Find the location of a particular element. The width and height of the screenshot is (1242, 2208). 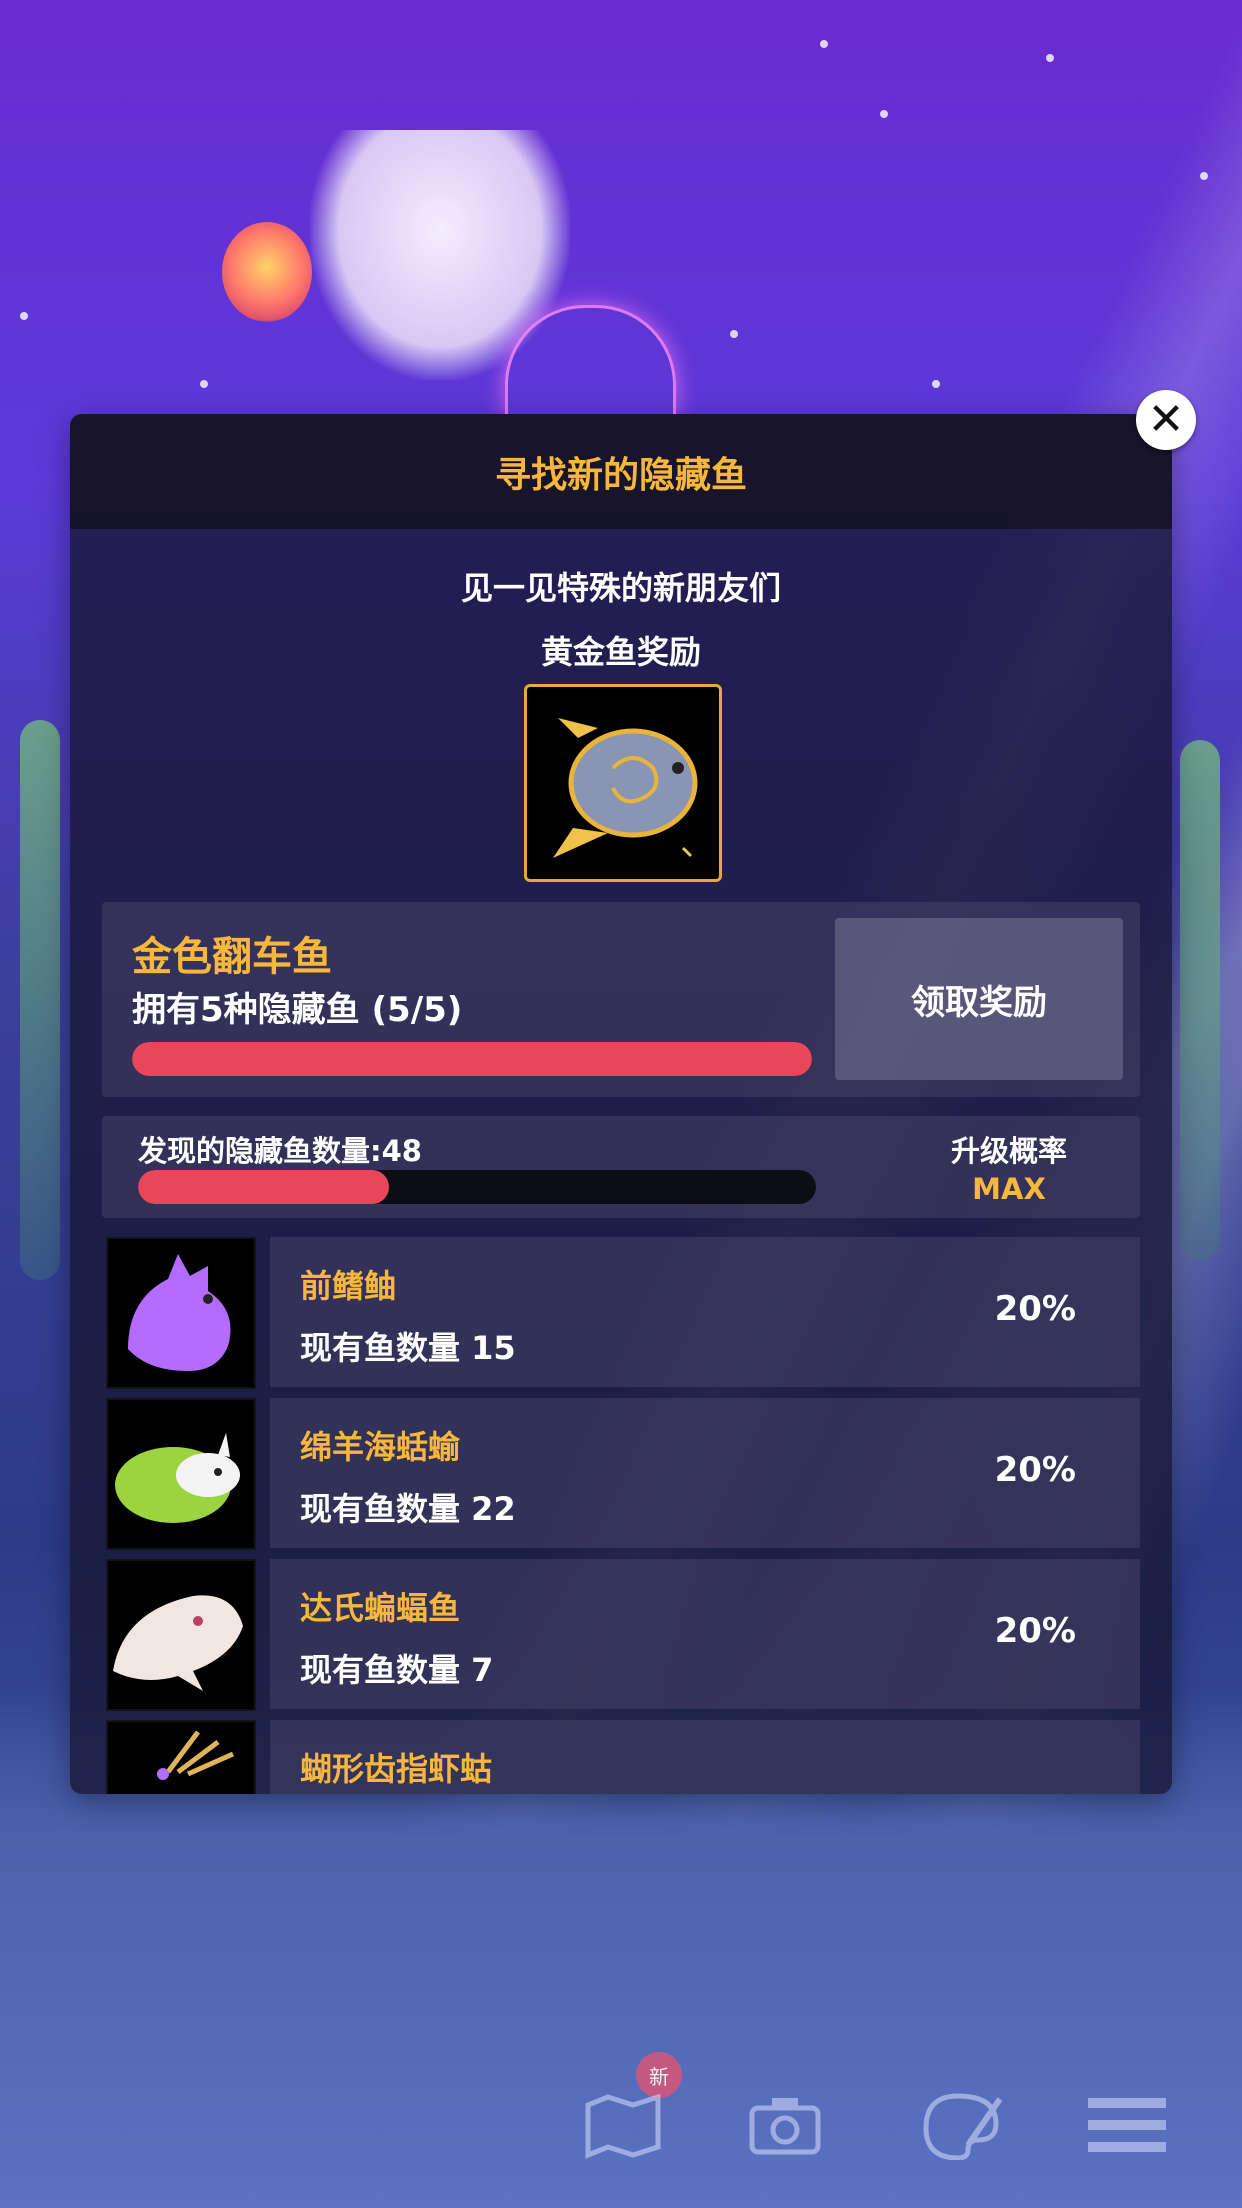

list-item: 绵羊海蛞蝓 现有鱼数量 22 20% is located at coordinates (621, 1474).